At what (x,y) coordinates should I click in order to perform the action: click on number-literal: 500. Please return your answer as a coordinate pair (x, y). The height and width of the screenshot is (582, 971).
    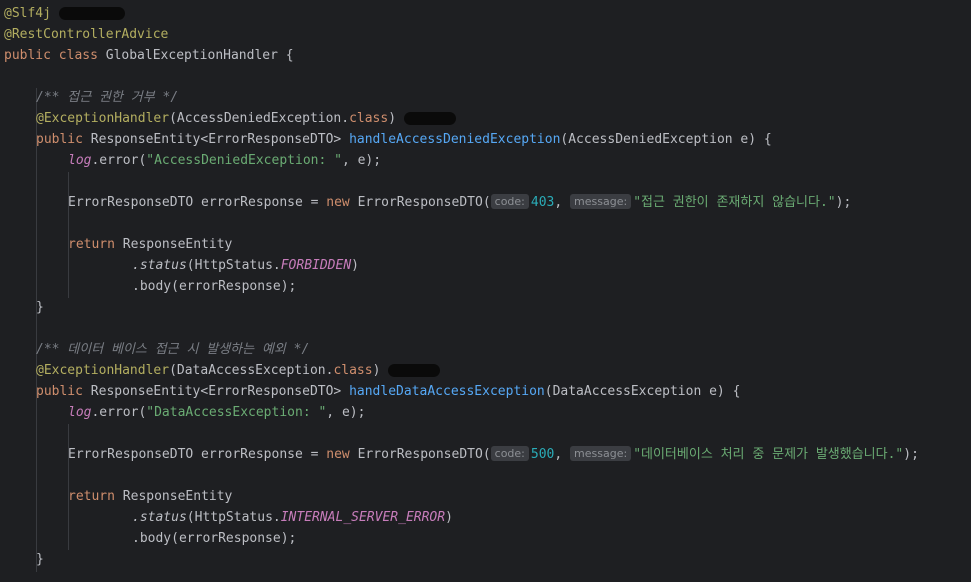
    Looking at the image, I should click on (542, 454).